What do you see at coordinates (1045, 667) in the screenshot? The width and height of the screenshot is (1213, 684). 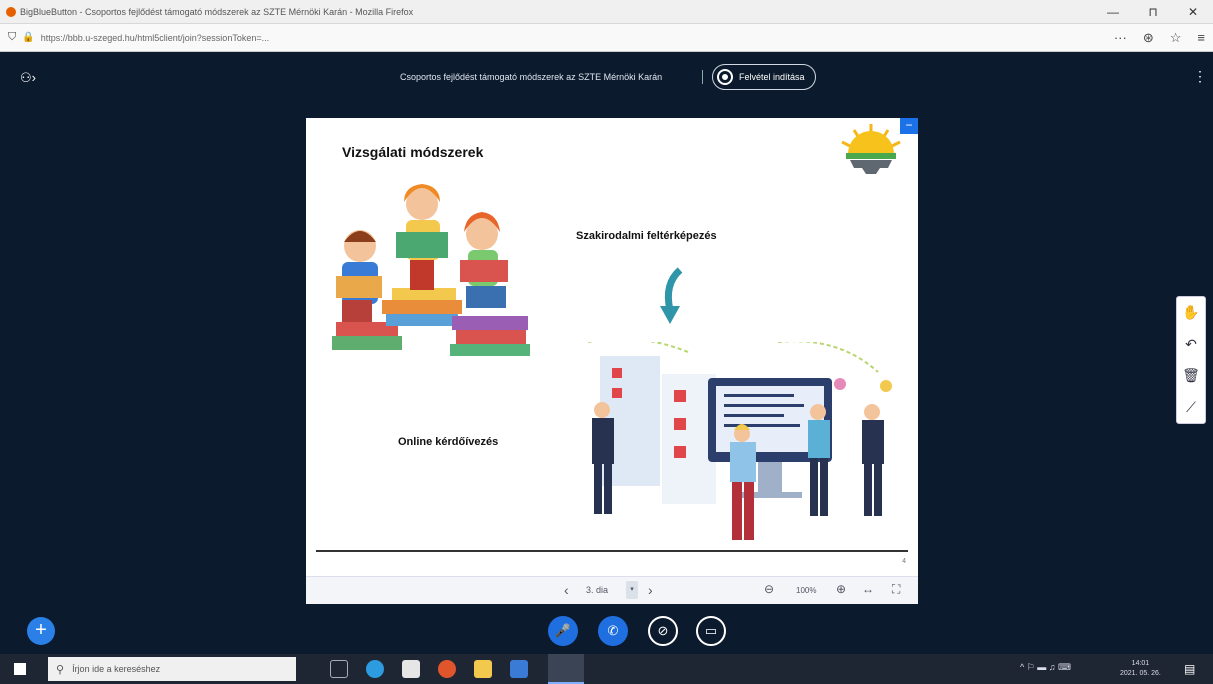 I see `system-tray: ^ ⚐ ▬ ♫ ⌨` at bounding box center [1045, 667].